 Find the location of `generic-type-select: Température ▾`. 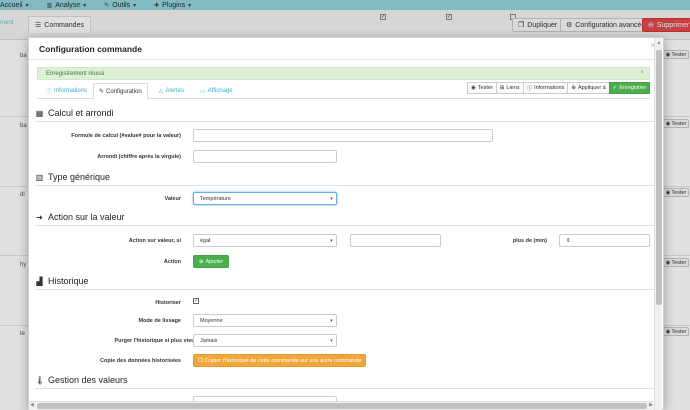

generic-type-select: Température ▾ is located at coordinates (265, 198).